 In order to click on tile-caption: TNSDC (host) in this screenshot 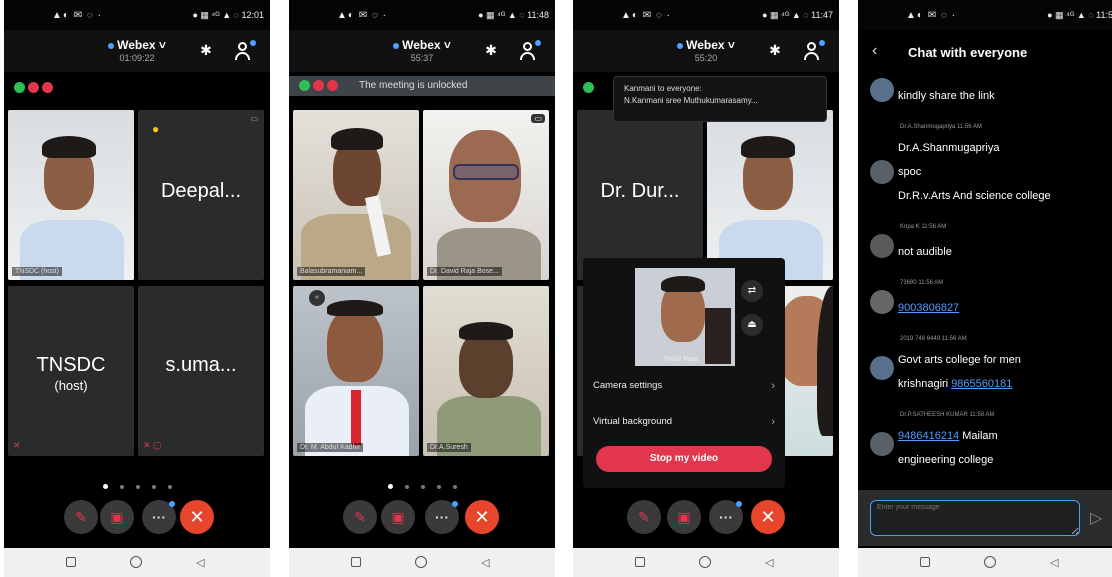, I will do `click(37, 271)`.